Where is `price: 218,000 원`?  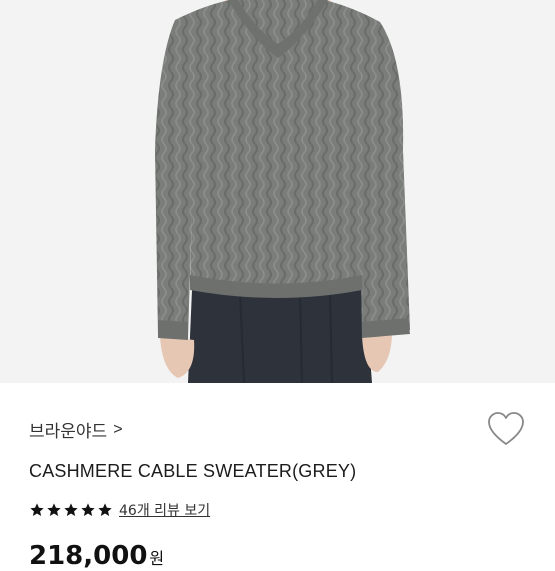
price: 218,000 원 is located at coordinates (96, 556).